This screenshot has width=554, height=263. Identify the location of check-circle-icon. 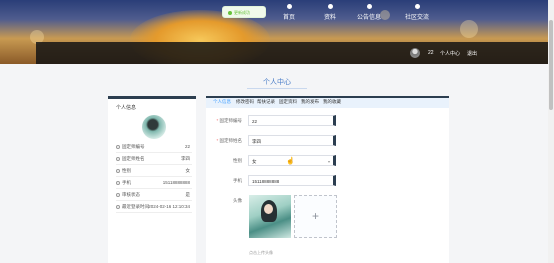
(230, 13).